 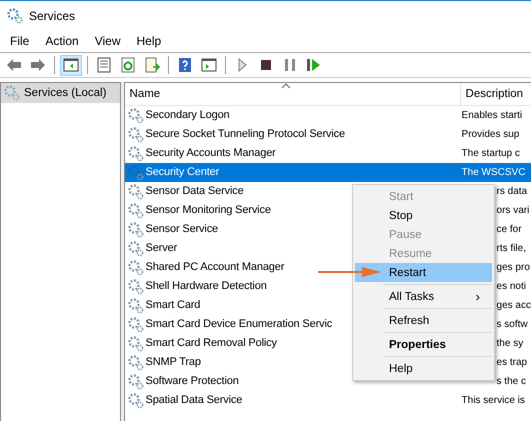 I want to click on menu-item: Action, so click(x=62, y=41).